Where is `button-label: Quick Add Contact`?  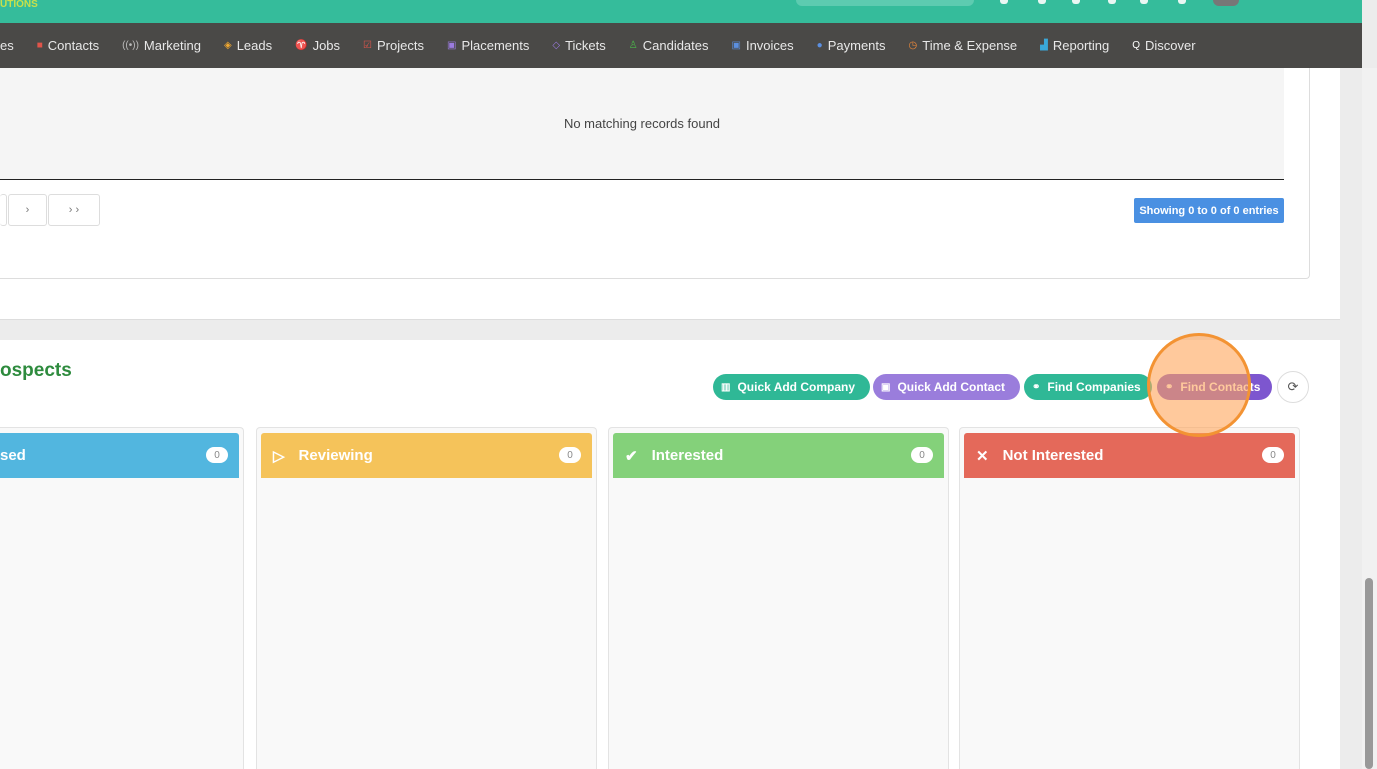 button-label: Quick Add Contact is located at coordinates (951, 387).